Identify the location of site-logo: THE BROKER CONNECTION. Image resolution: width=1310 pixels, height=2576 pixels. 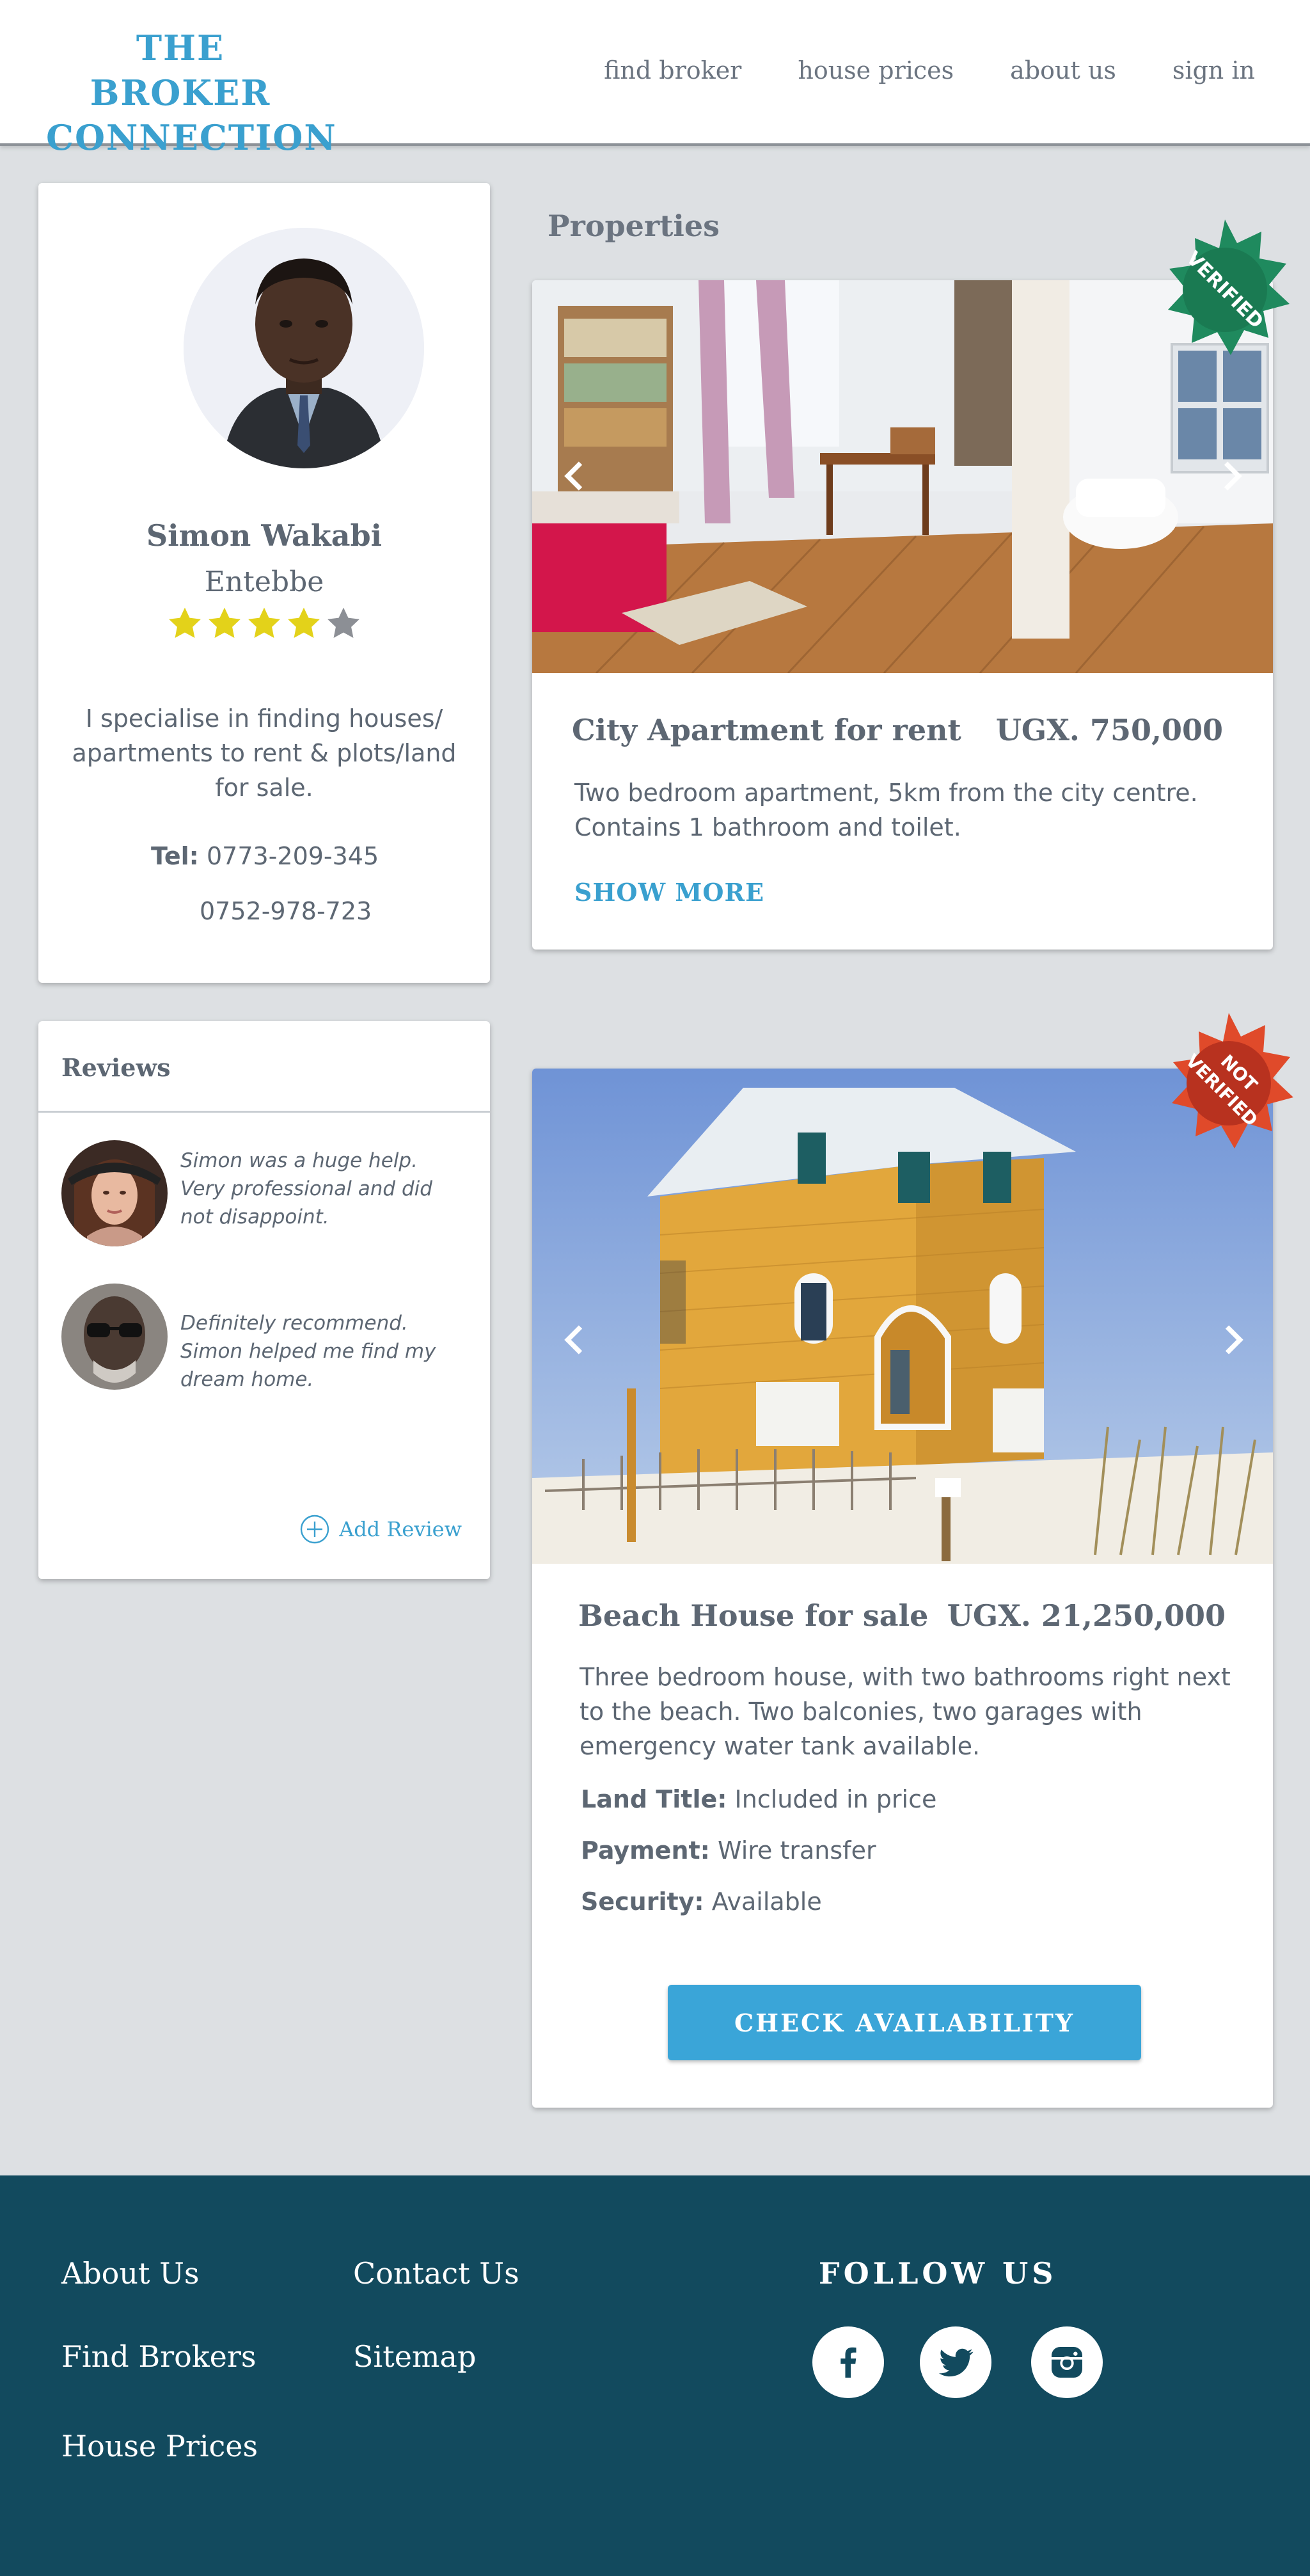
(191, 93).